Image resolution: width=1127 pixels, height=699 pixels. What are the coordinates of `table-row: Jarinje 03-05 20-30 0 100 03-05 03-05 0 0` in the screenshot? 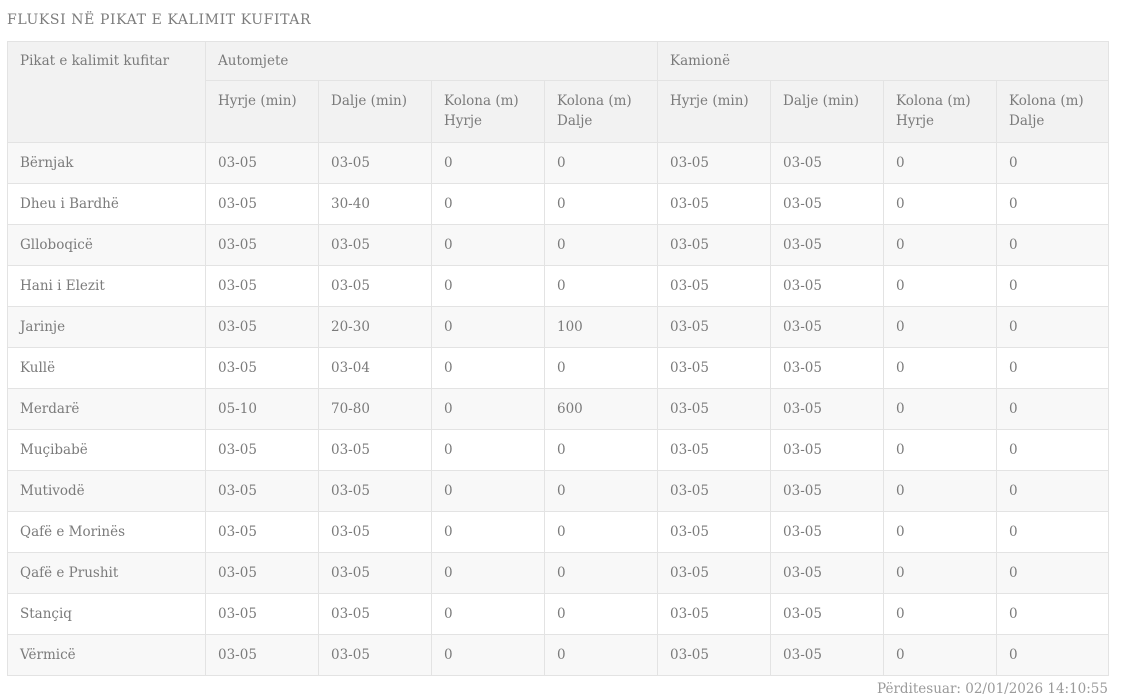 It's located at (558, 327).